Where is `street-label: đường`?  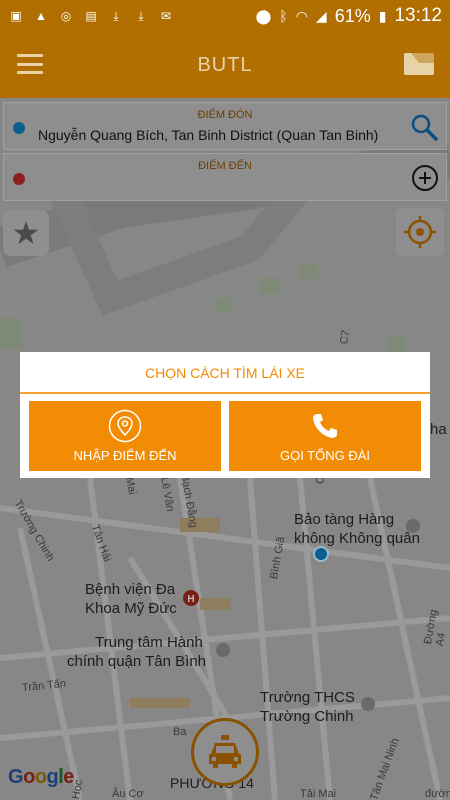
street-label: đường is located at coordinates (437, 794).